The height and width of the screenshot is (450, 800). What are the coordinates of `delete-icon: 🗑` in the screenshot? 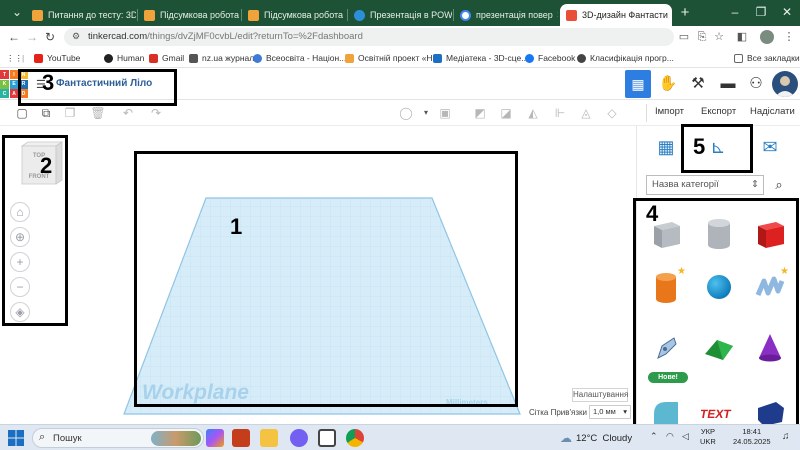 It's located at (98, 113).